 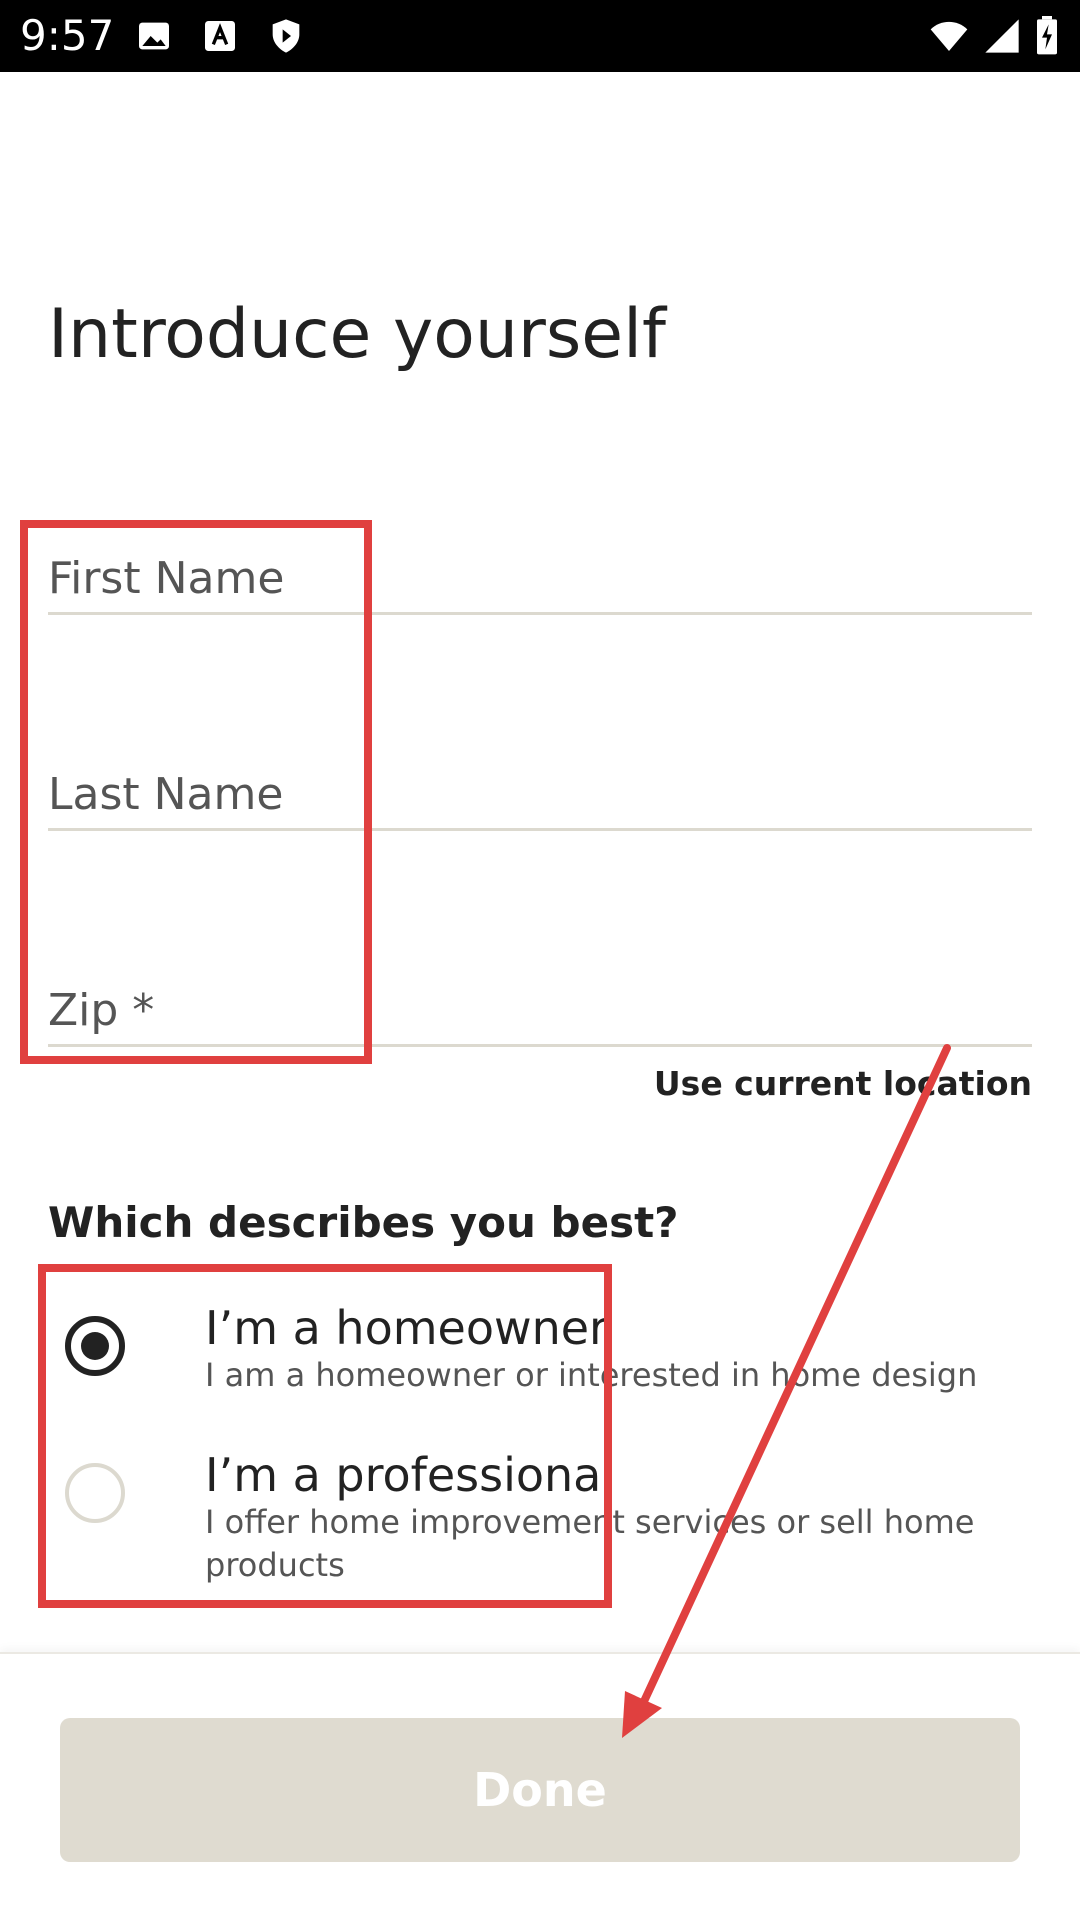 What do you see at coordinates (540, 1012) in the screenshot?
I see `zip-field: Zip *` at bounding box center [540, 1012].